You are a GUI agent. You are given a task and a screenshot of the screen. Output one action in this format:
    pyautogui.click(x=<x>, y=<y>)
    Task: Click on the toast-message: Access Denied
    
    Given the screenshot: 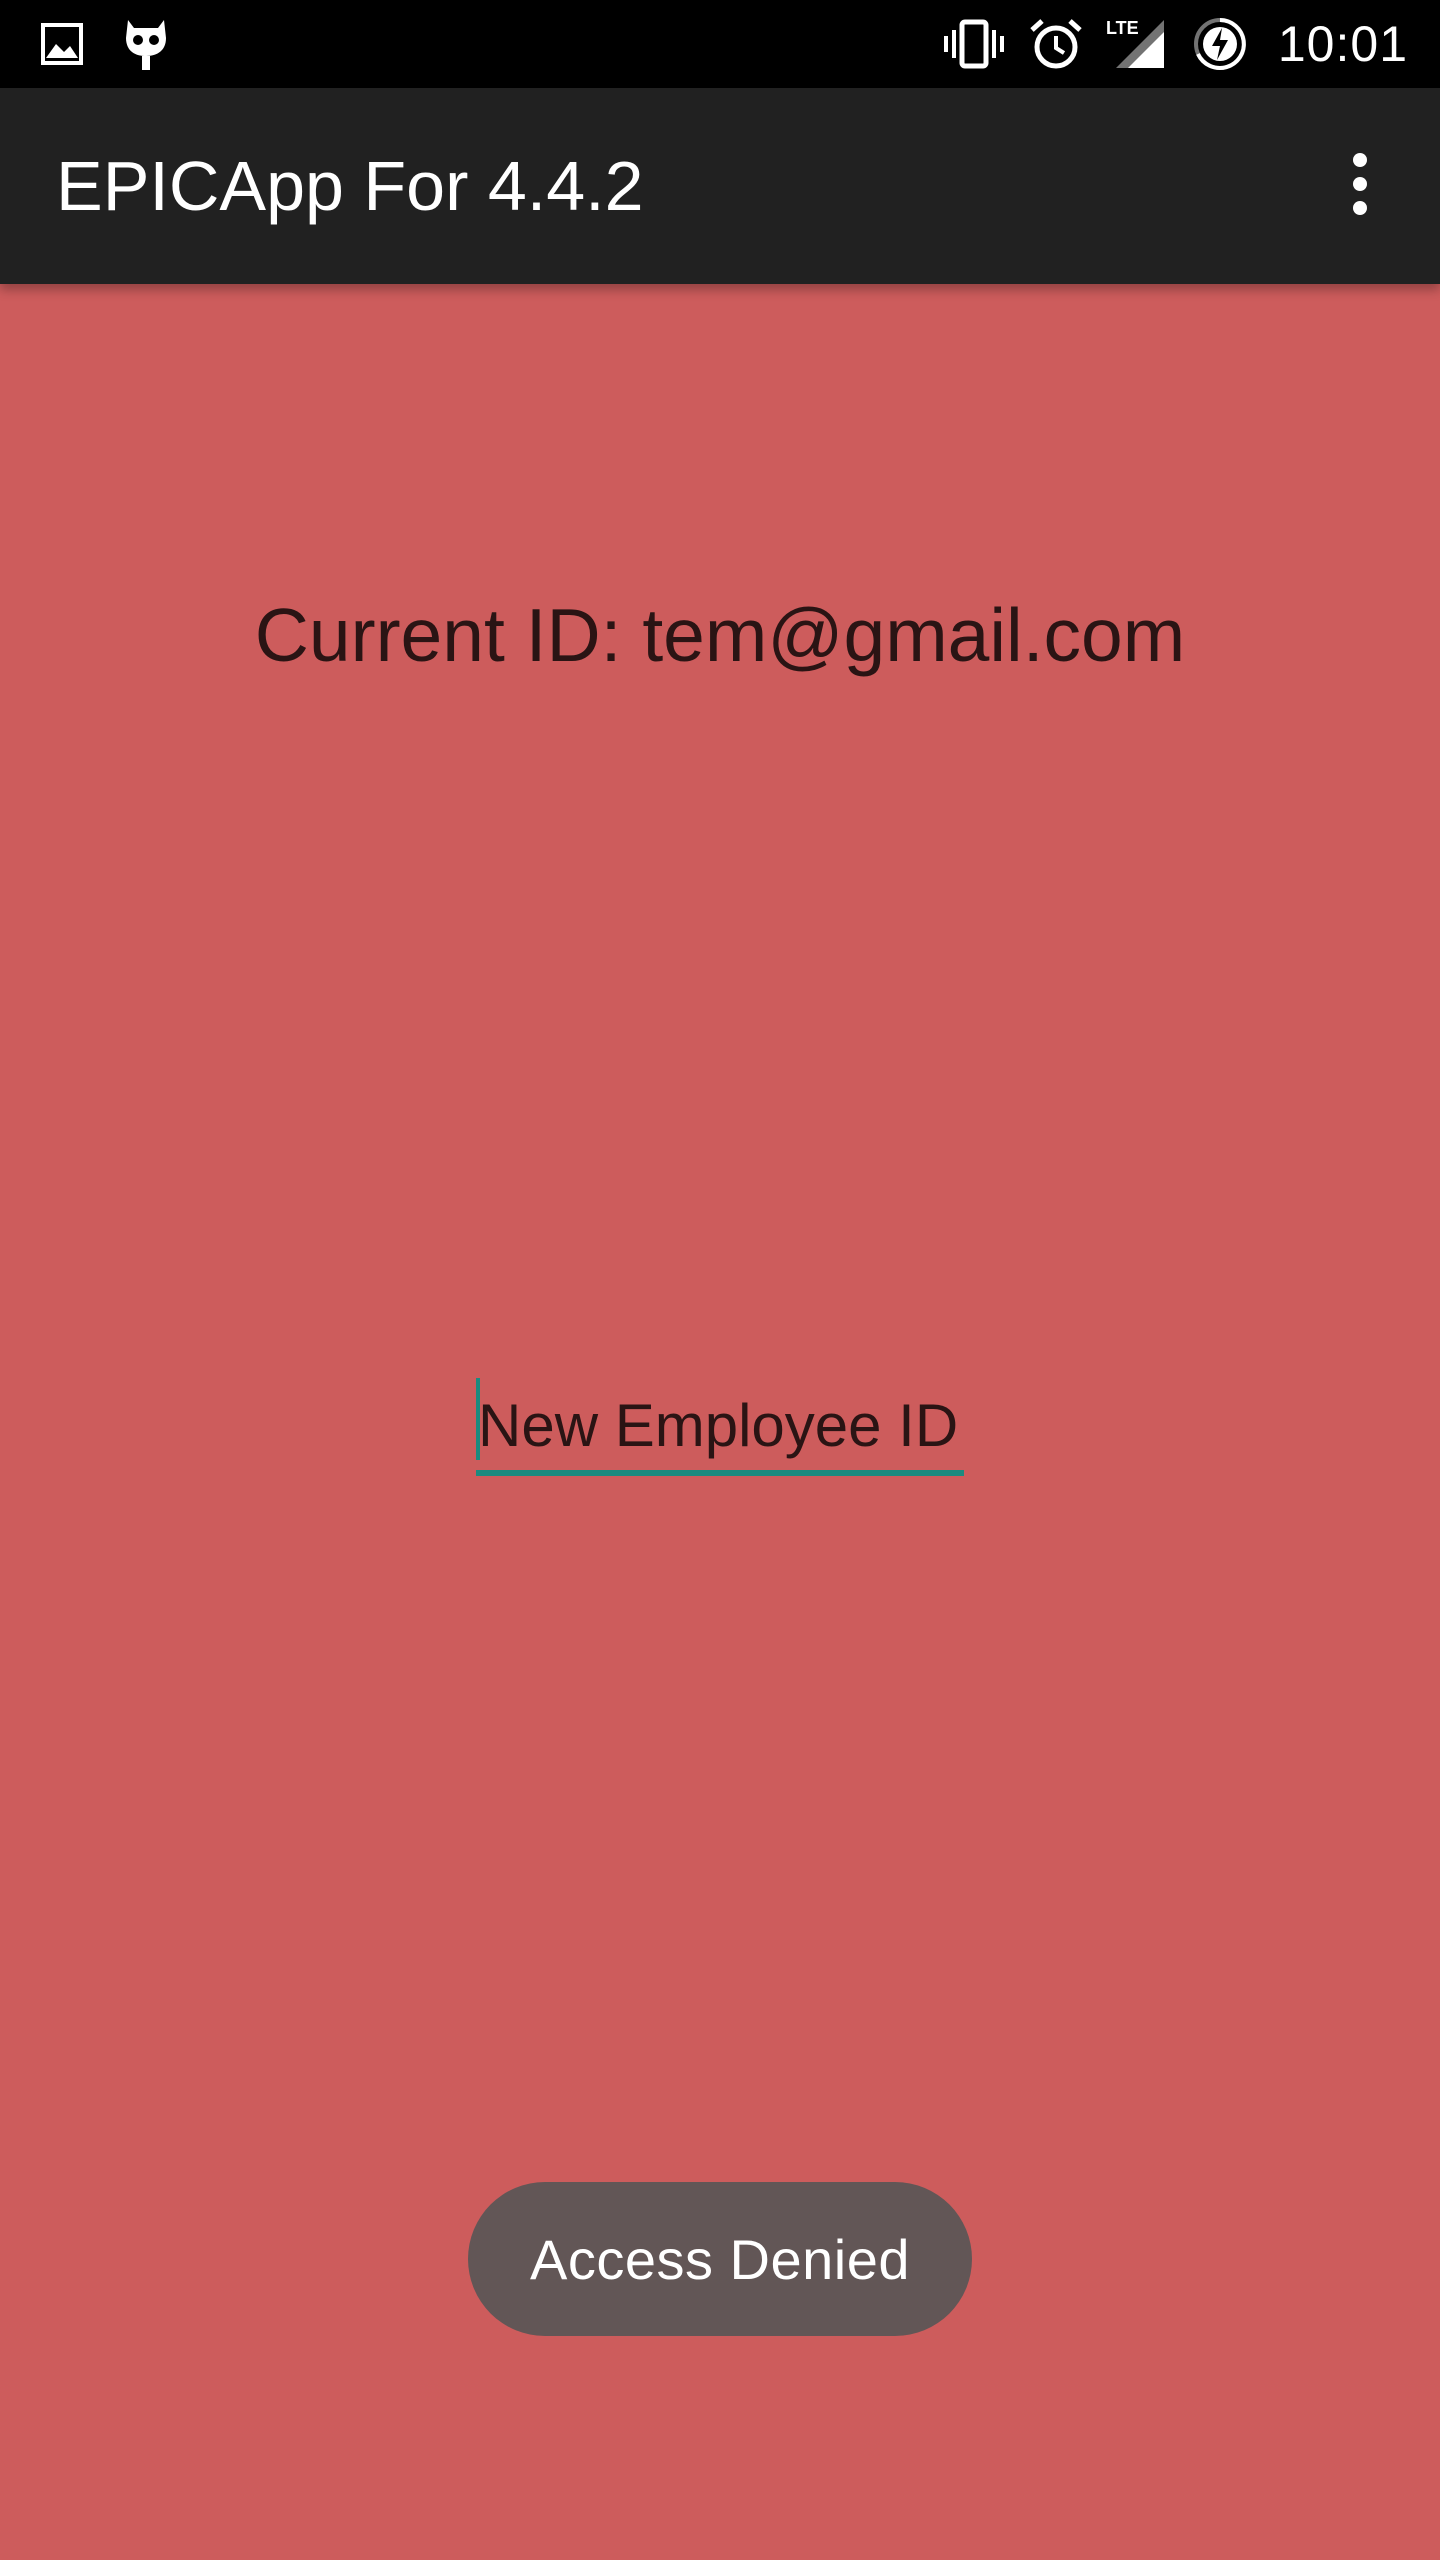 What is the action you would take?
    pyautogui.click(x=720, y=2259)
    